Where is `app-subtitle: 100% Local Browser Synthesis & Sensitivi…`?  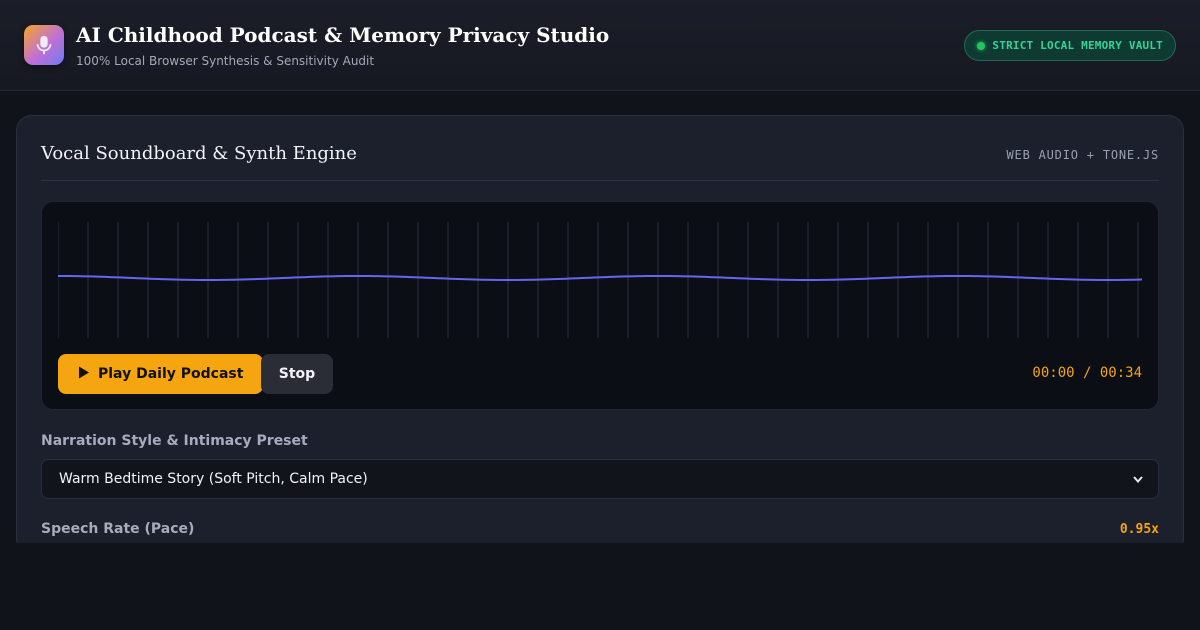
app-subtitle: 100% Local Browser Synthesis & Sensitivi… is located at coordinates (225, 61).